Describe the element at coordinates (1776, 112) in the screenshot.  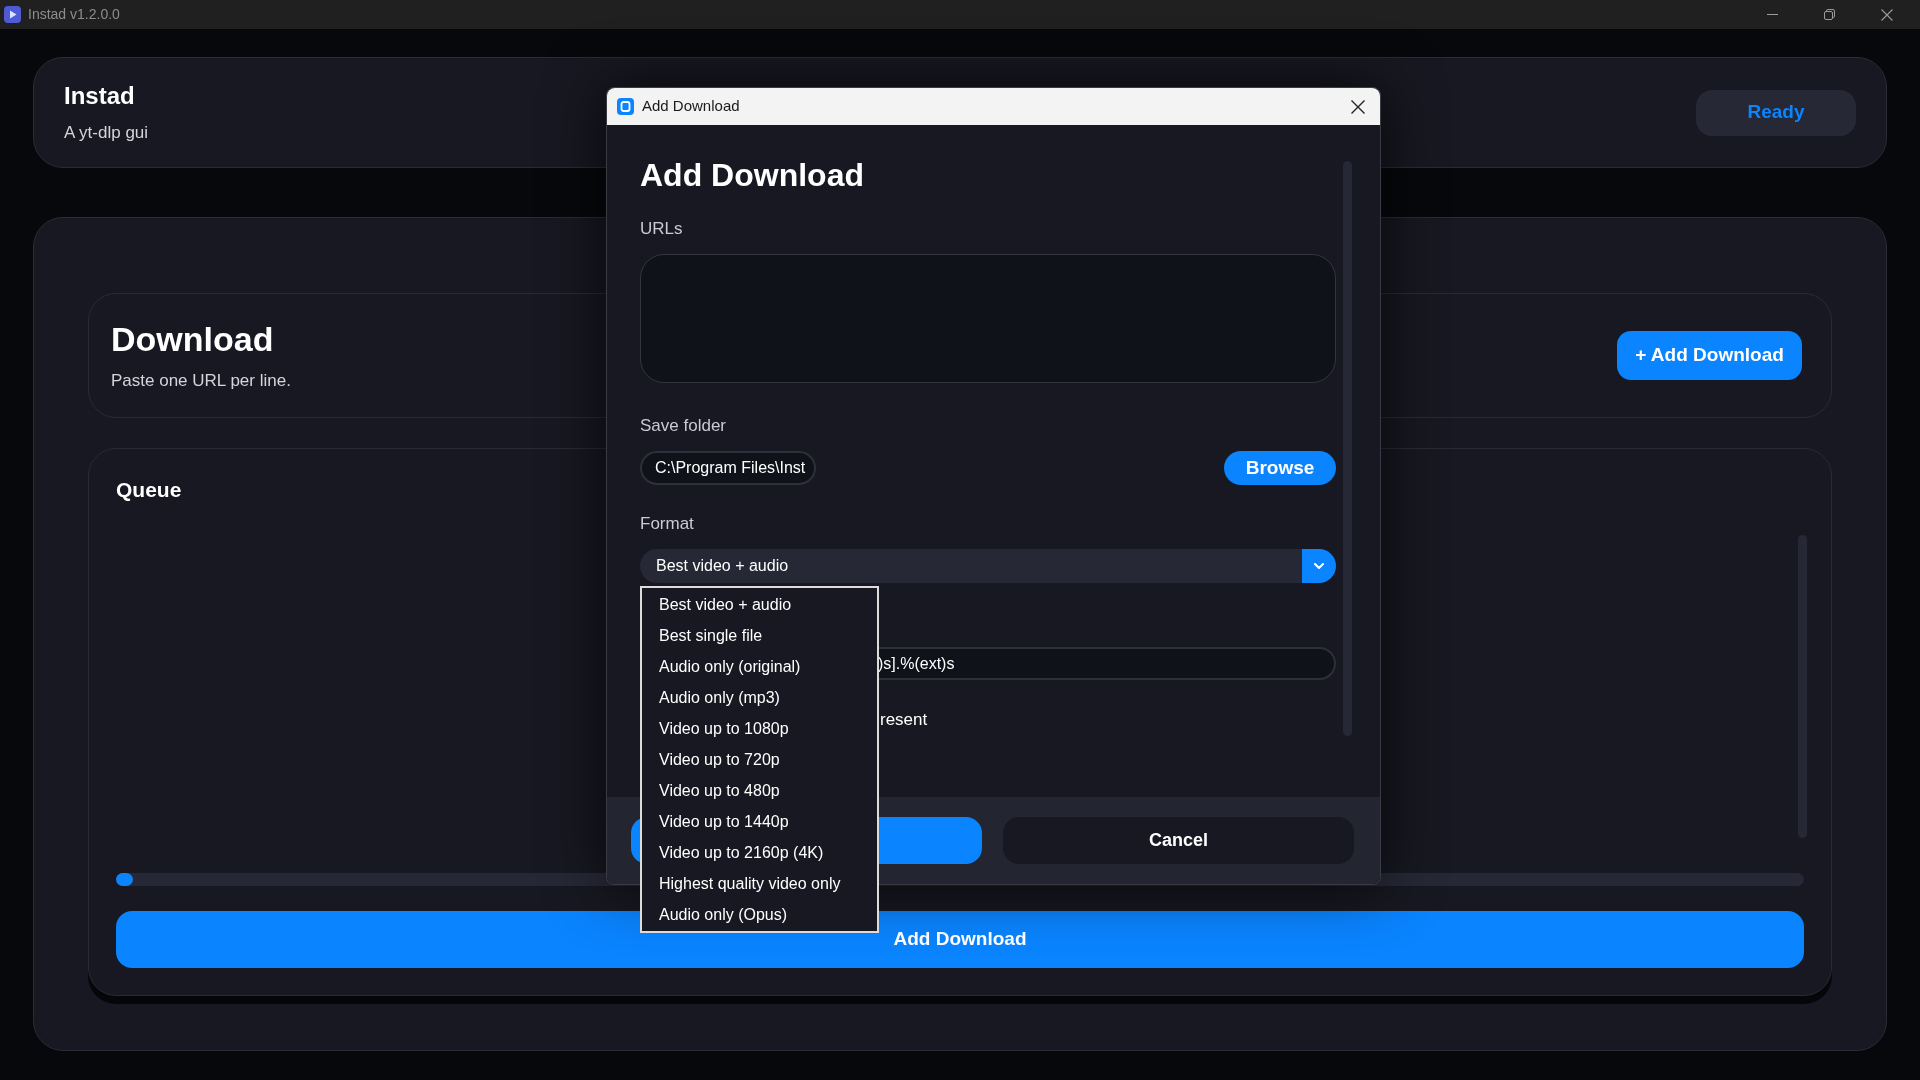
I see `status-badge: Ready` at that location.